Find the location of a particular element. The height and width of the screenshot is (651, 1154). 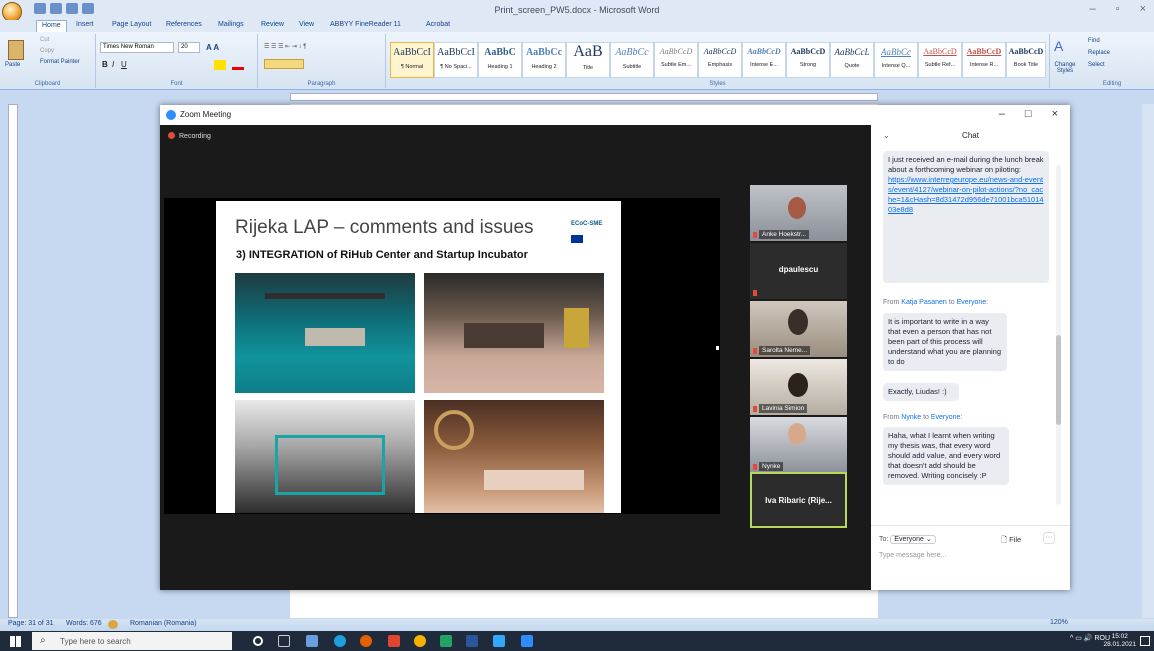

participant-tile: dpaulescu is located at coordinates (798, 271).